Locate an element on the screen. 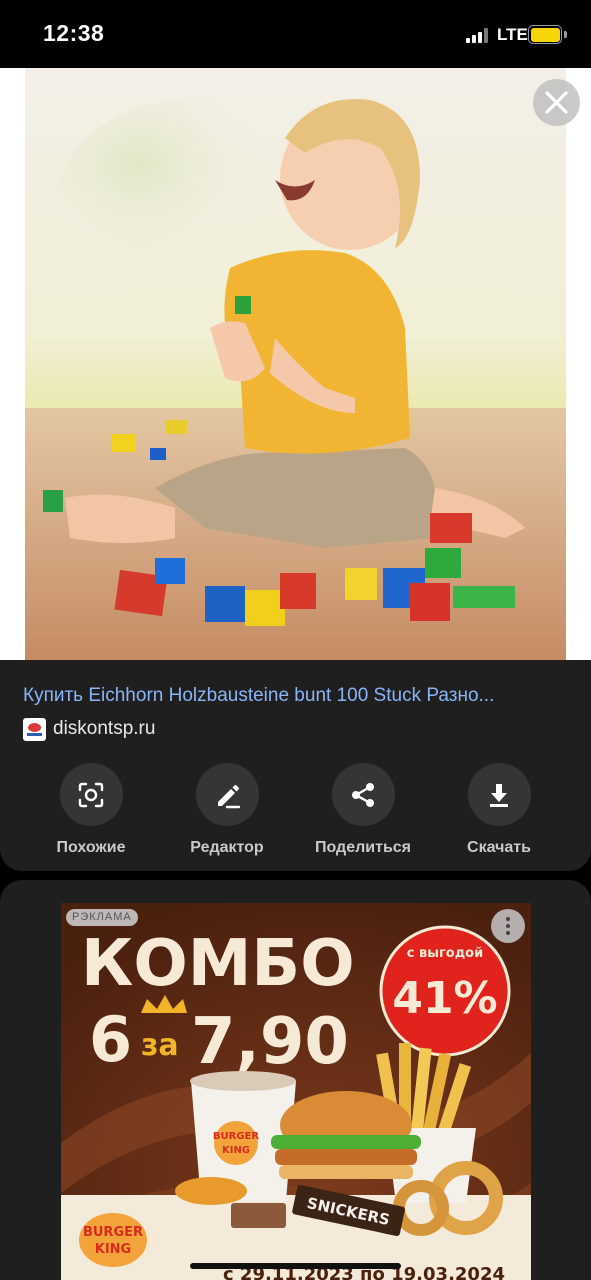  pencil-icon is located at coordinates (229, 796).